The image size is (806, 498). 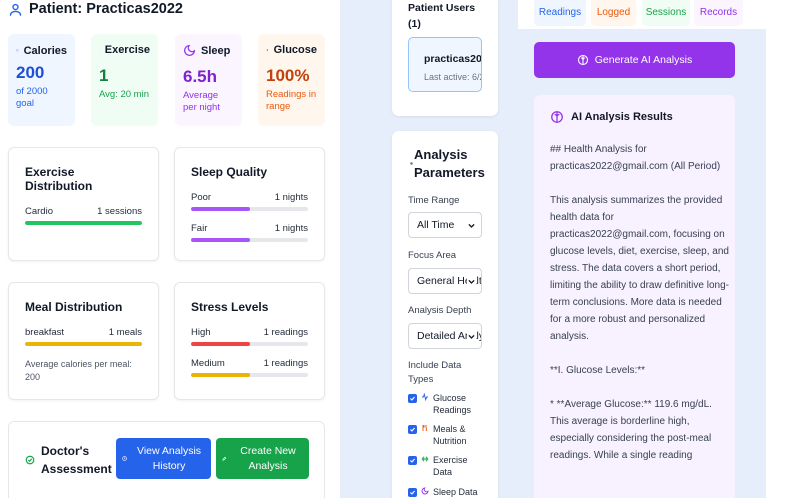 What do you see at coordinates (613, 13) in the screenshot?
I see `tab-logged: Logged` at bounding box center [613, 13].